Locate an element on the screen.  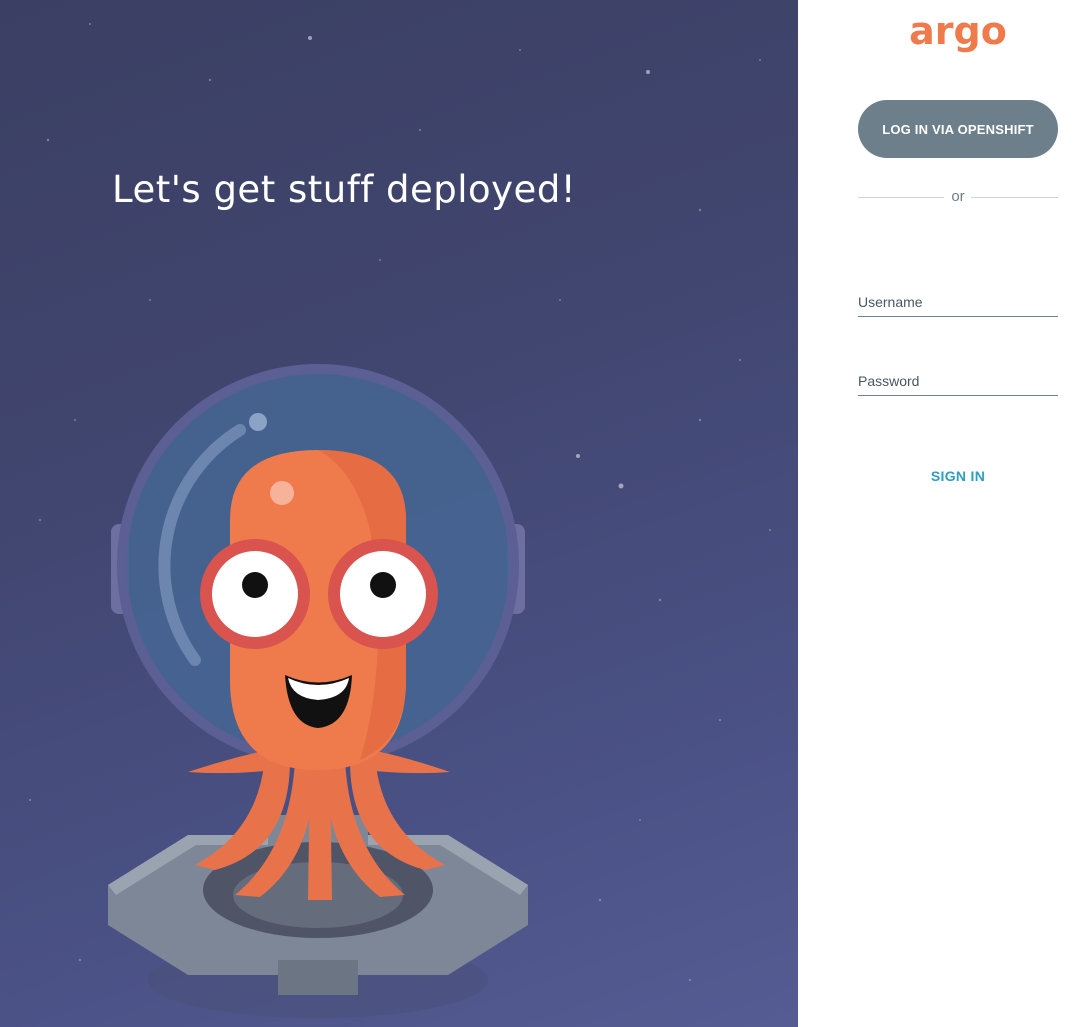
hero-tagline: Let's get stuff deployed! is located at coordinates (344, 189).